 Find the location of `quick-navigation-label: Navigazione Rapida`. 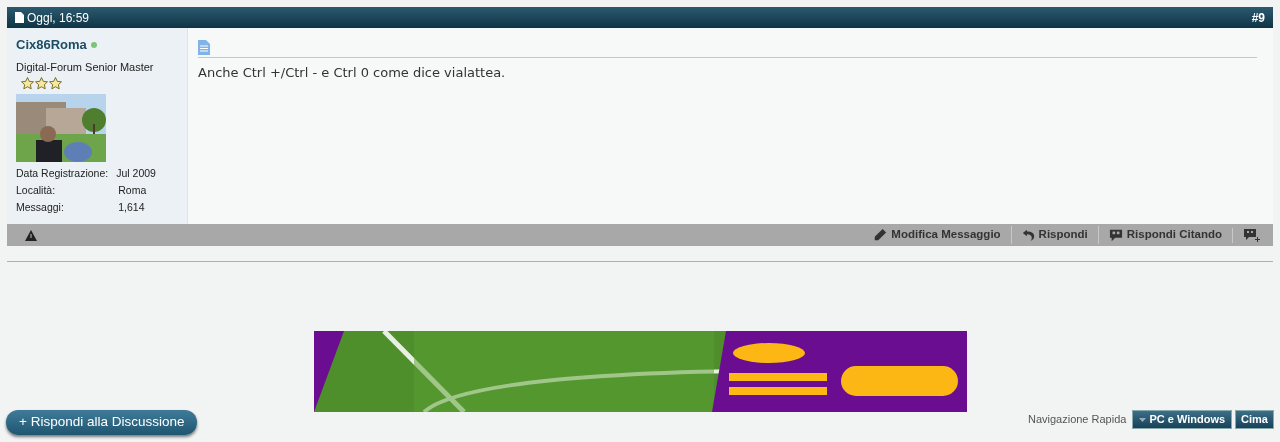

quick-navigation-label: Navigazione Rapida is located at coordinates (1077, 420).